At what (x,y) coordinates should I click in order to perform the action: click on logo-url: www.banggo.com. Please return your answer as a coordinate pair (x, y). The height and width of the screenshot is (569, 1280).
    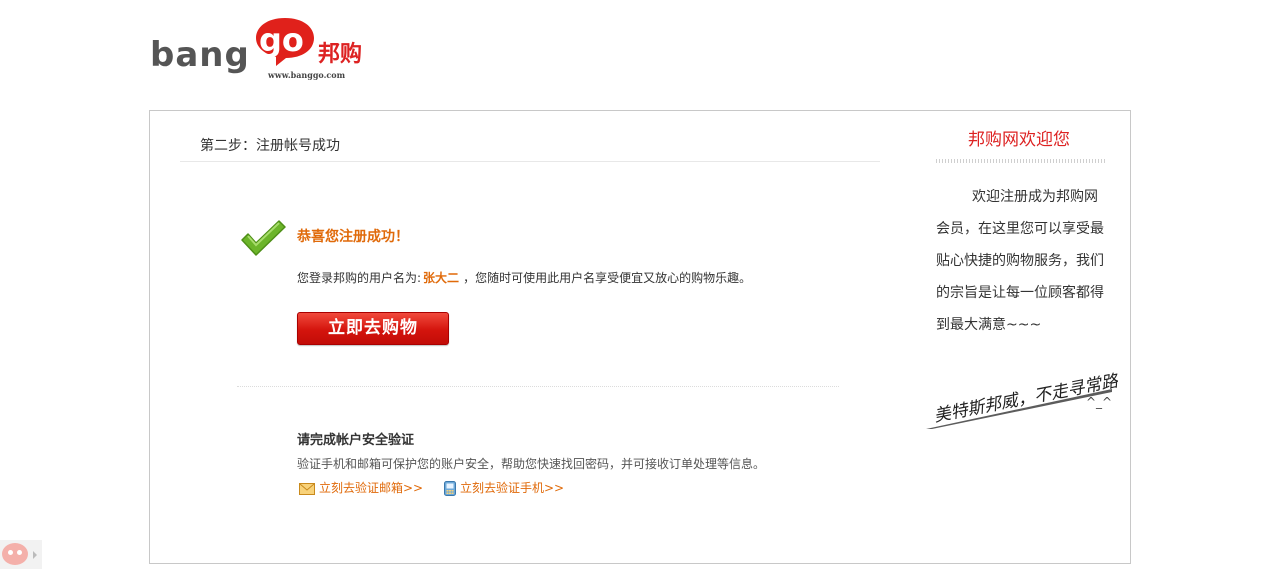
    Looking at the image, I should click on (307, 75).